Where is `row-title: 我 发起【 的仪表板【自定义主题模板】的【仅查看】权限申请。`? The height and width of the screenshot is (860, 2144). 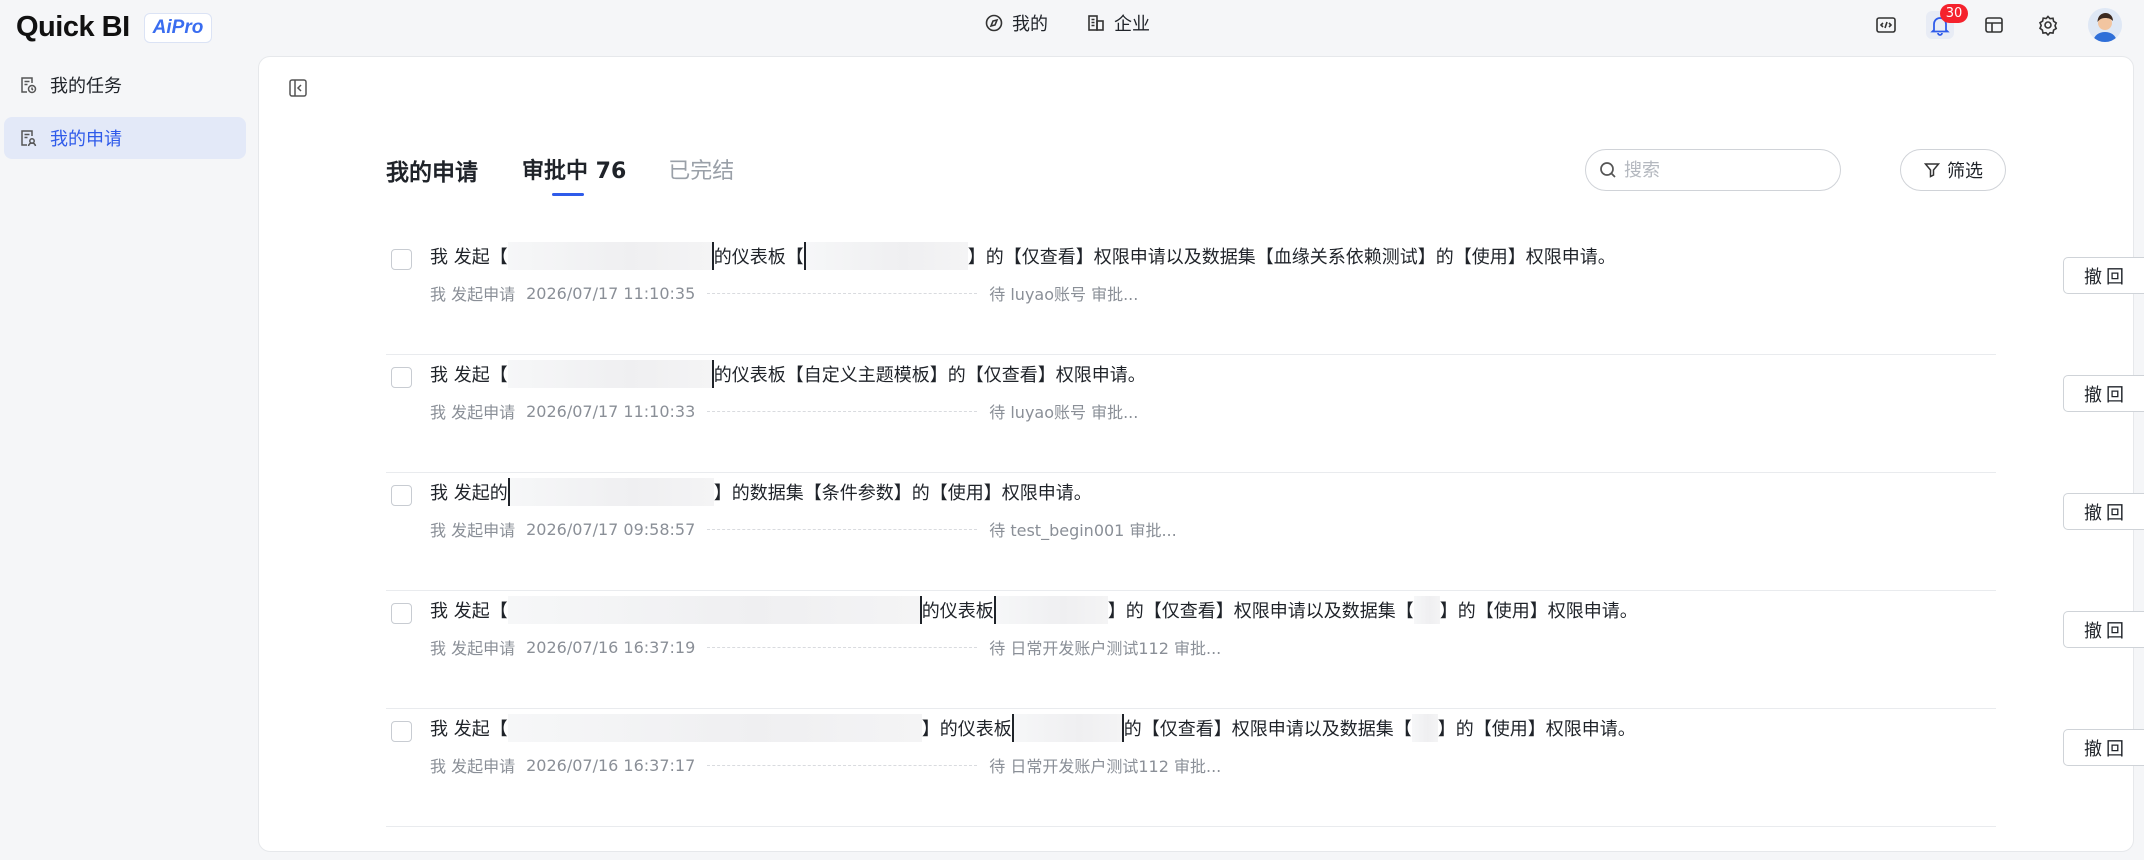
row-title: 我 发起【 的仪表板【自定义主题模板】的【仅查看】权限申请。 is located at coordinates (788, 374).